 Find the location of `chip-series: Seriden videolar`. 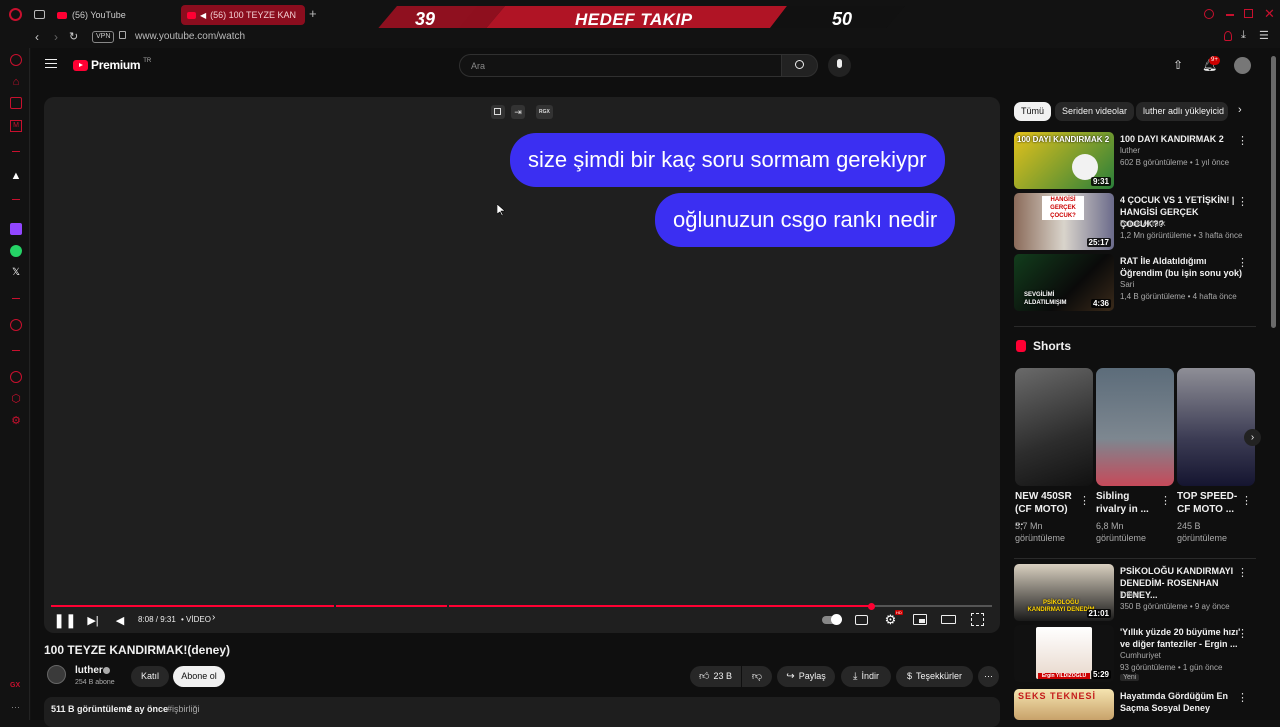

chip-series: Seriden videolar is located at coordinates (1095, 111).